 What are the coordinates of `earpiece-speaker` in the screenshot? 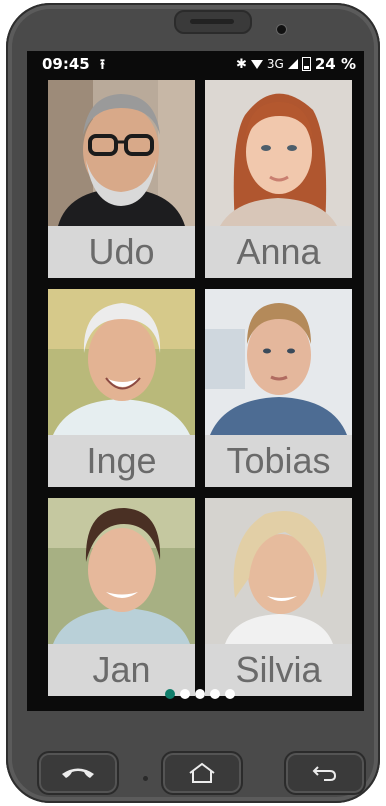 It's located at (213, 22).